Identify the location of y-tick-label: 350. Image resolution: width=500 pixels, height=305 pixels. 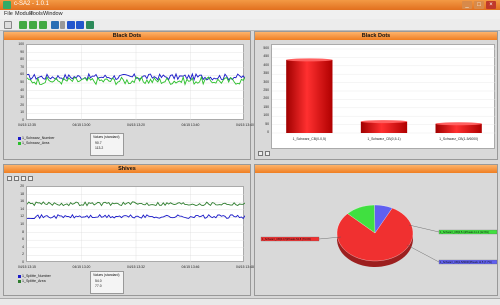
(266, 73).